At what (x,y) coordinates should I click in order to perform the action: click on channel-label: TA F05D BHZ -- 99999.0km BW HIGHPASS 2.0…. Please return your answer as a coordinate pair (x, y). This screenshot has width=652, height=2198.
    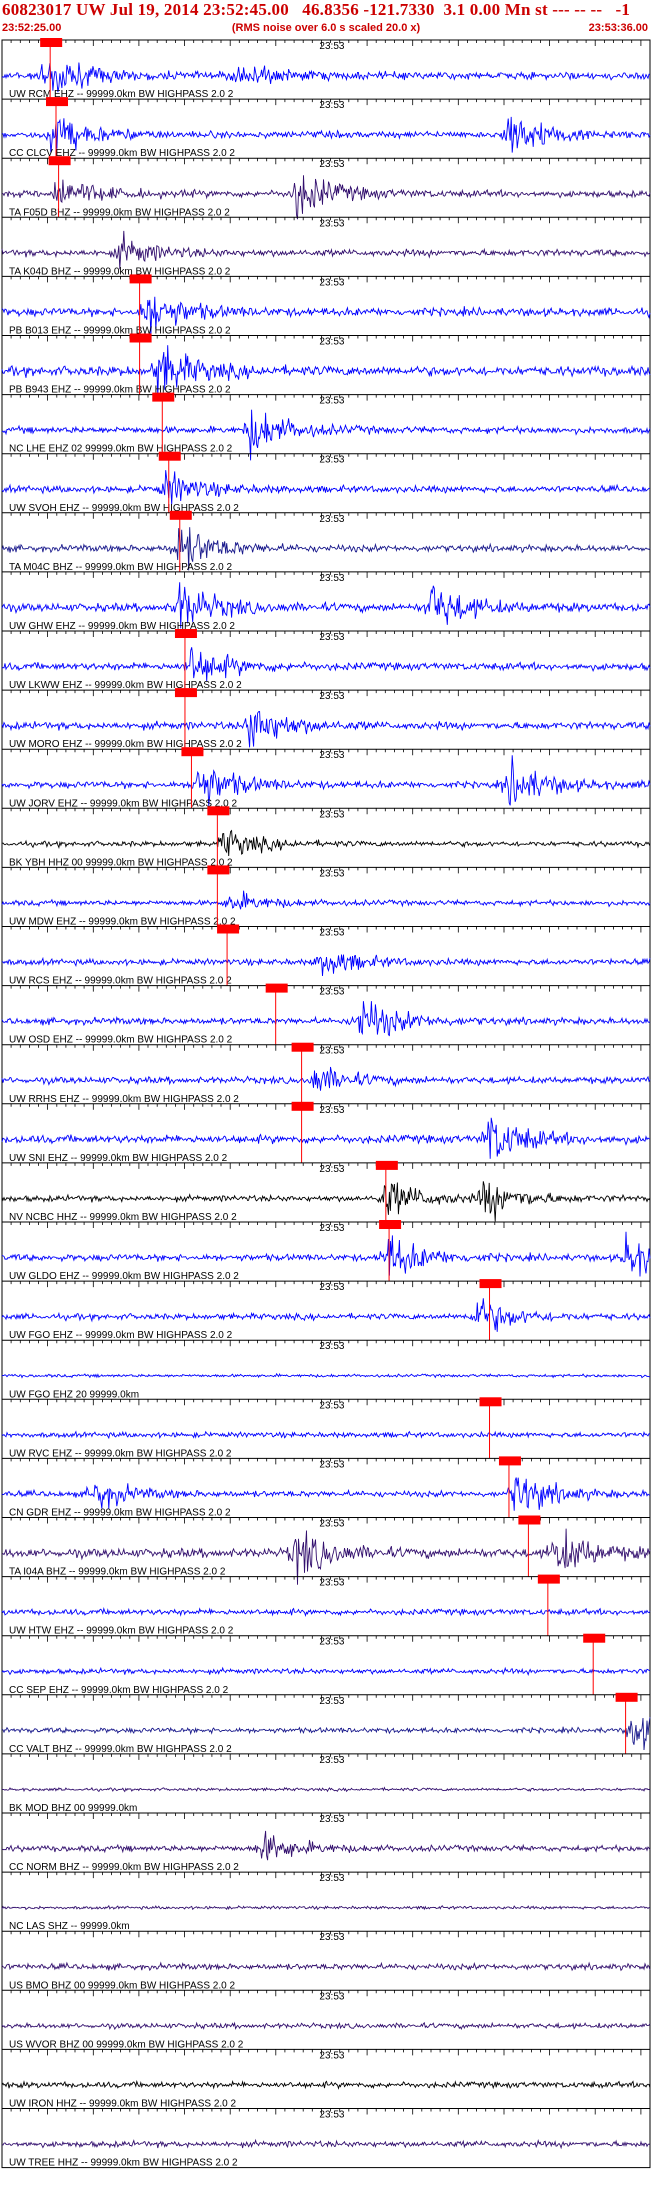
    Looking at the image, I should click on (119, 212).